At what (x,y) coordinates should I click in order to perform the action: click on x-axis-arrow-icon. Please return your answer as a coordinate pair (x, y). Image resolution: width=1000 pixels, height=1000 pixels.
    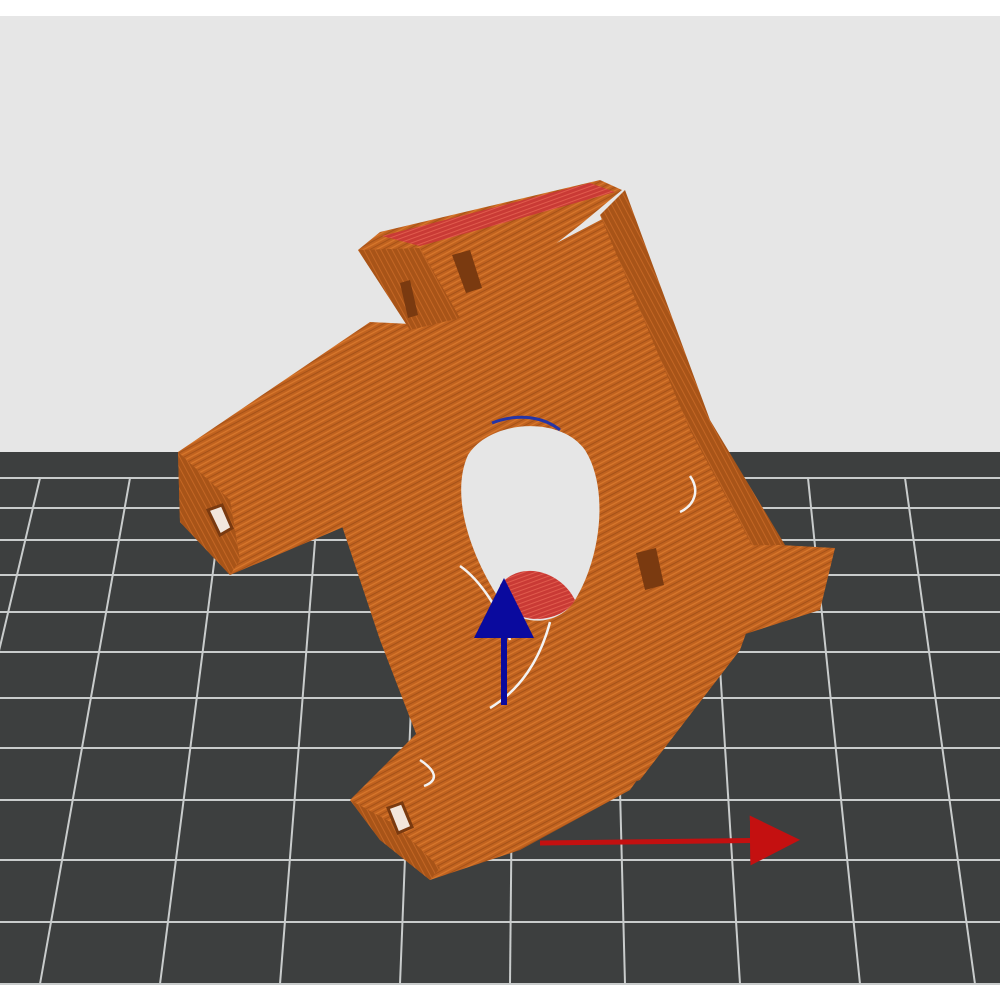
    Looking at the image, I should click on (669, 840).